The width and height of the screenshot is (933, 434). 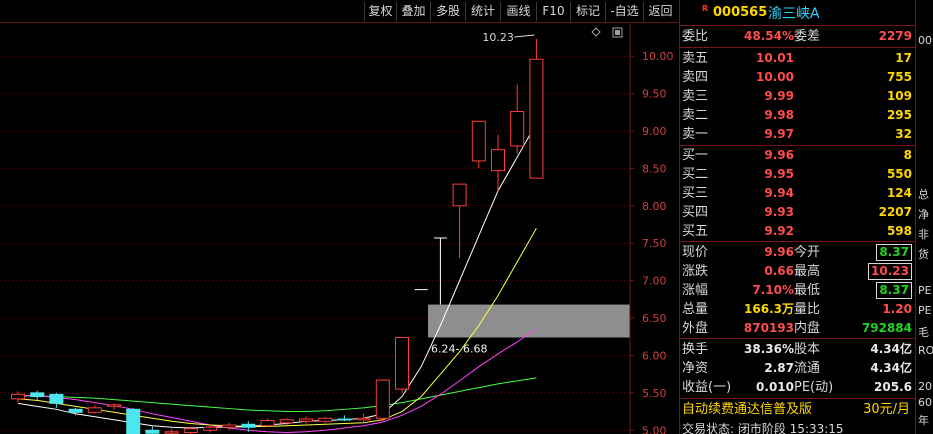 I want to click on bid-row: 买四 9.93 2207, so click(x=798, y=212).